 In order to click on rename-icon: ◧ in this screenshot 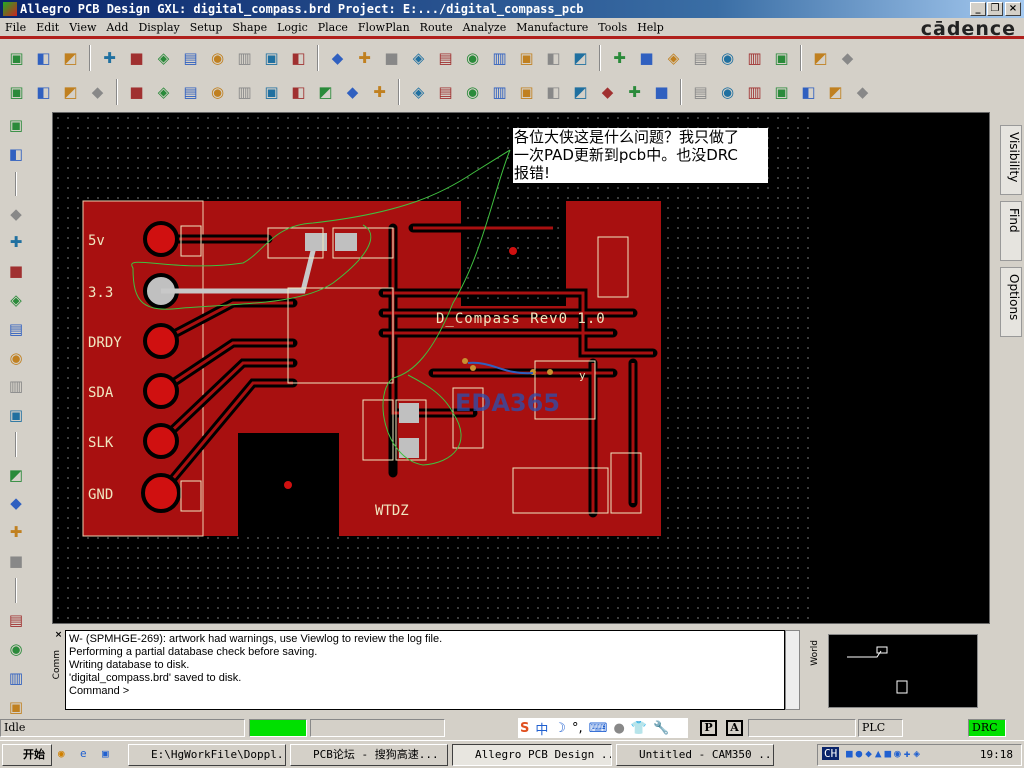, I will do `click(808, 92)`.